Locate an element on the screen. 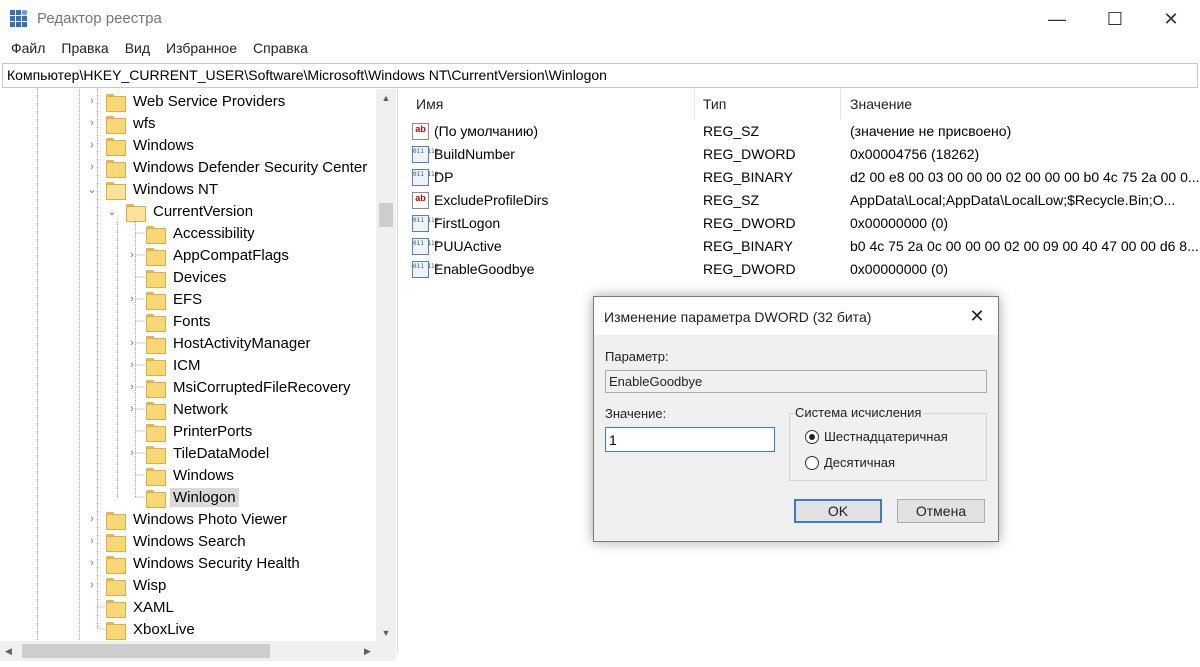 The height and width of the screenshot is (667, 1200). tree-item-accessibility: Accessibility is located at coordinates (192, 233).